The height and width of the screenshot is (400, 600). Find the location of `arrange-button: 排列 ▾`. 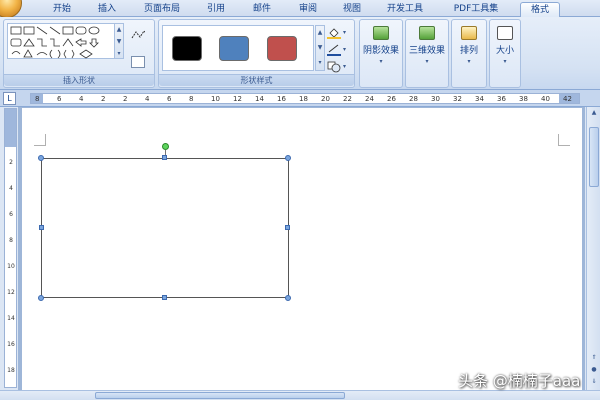

arrange-button: 排列 ▾ is located at coordinates (469, 55).